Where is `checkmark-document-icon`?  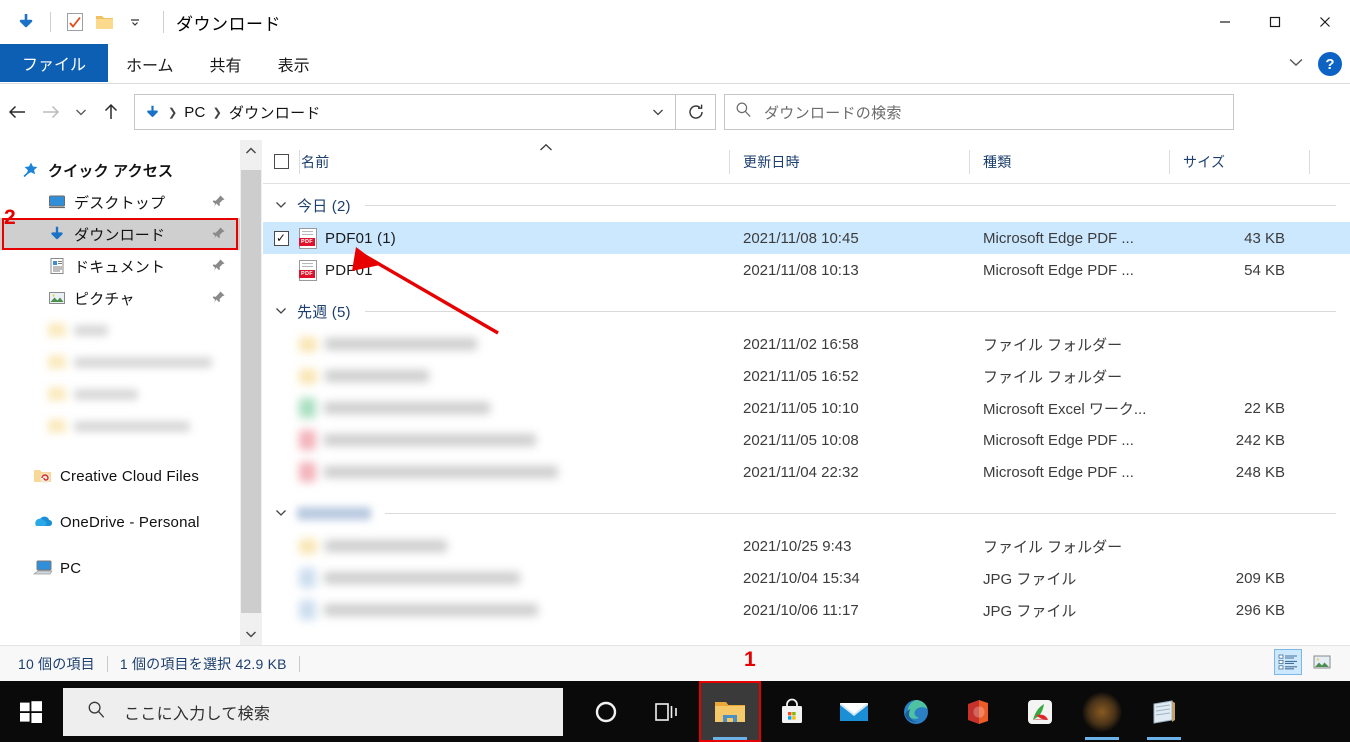
checkmark-document-icon is located at coordinates (75, 22).